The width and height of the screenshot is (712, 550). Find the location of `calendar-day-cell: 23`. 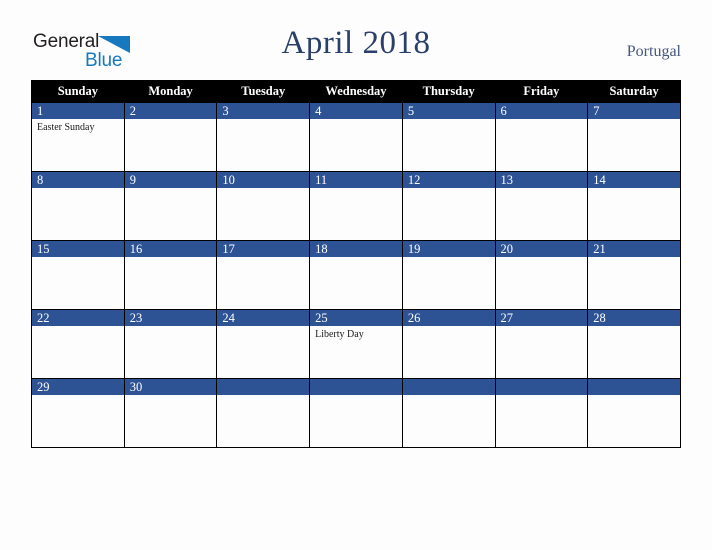

calendar-day-cell: 23 is located at coordinates (170, 344).